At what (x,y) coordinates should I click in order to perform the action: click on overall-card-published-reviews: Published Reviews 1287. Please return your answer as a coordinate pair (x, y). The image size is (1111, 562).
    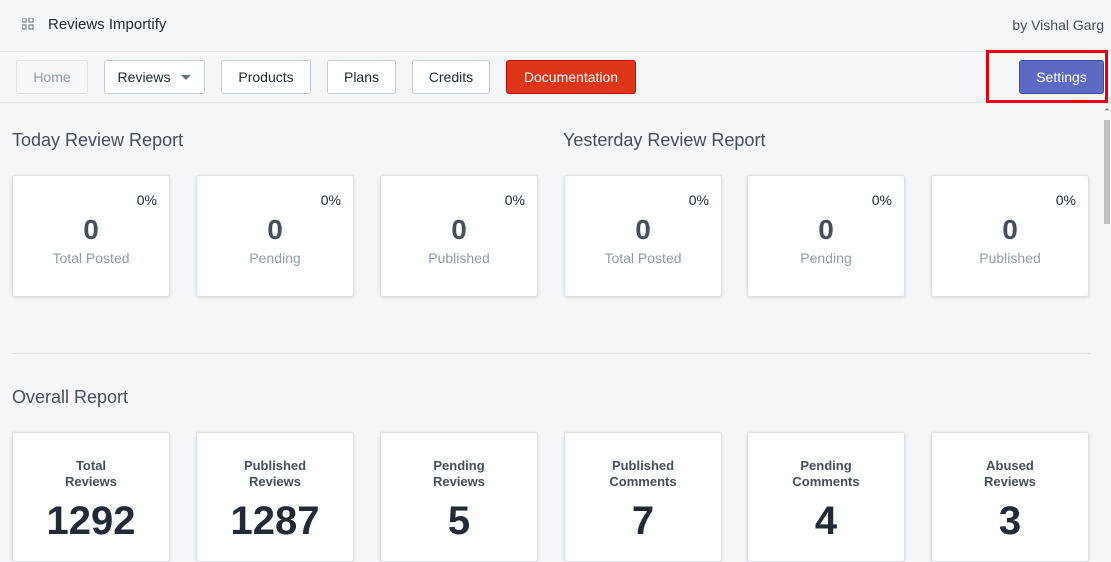
    Looking at the image, I should click on (275, 497).